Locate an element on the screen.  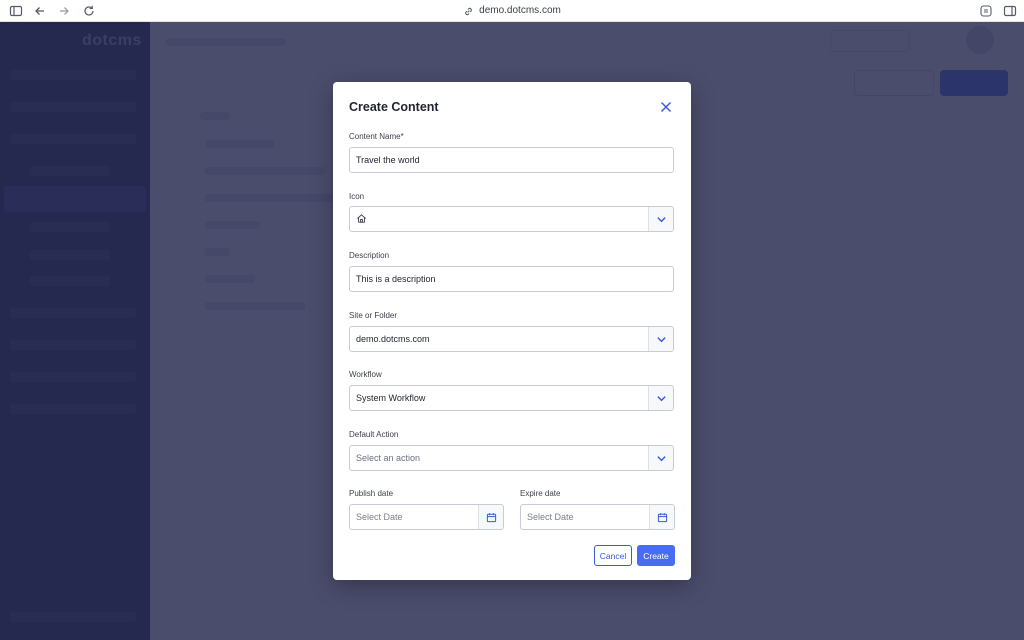
address-bar: demo.dotcms.com is located at coordinates (512, 13).